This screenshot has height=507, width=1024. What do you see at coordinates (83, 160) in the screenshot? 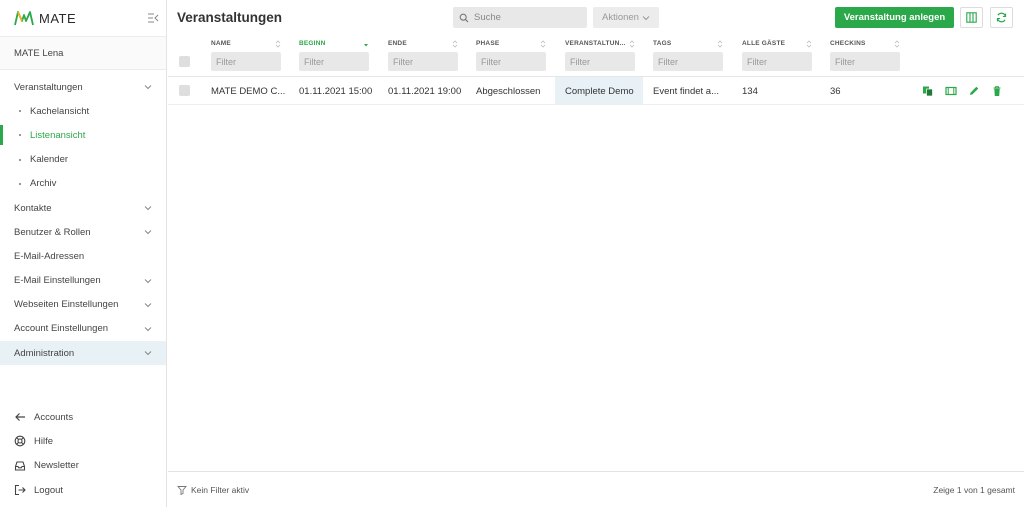
I see `sidebar-item-kalender: Kalender` at bounding box center [83, 160].